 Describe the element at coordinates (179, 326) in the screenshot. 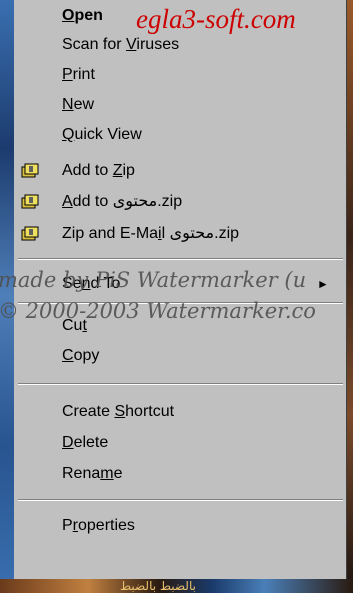

I see `menu-item-cut: Cut` at that location.